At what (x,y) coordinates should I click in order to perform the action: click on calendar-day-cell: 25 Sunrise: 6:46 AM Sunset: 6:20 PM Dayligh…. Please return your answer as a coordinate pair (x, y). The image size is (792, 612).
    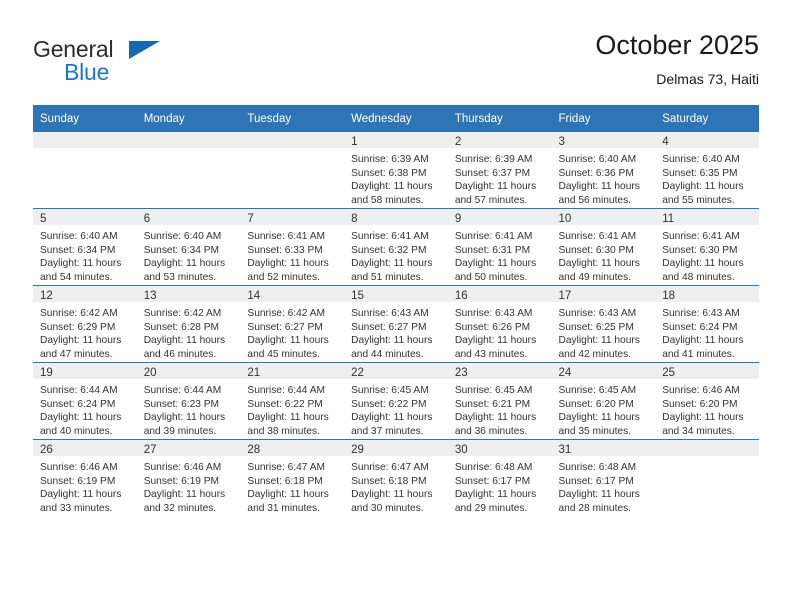
    Looking at the image, I should click on (707, 401).